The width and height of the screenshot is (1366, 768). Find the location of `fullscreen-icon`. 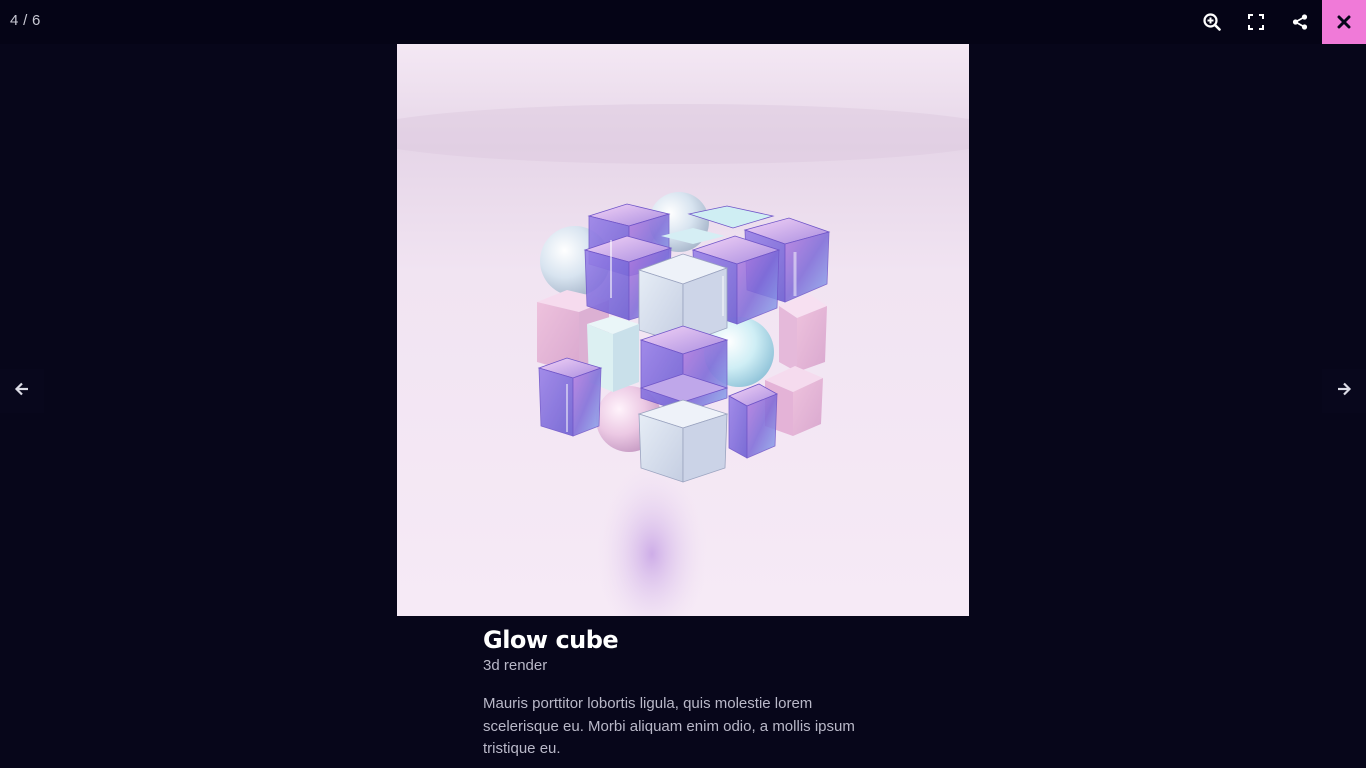

fullscreen-icon is located at coordinates (1256, 22).